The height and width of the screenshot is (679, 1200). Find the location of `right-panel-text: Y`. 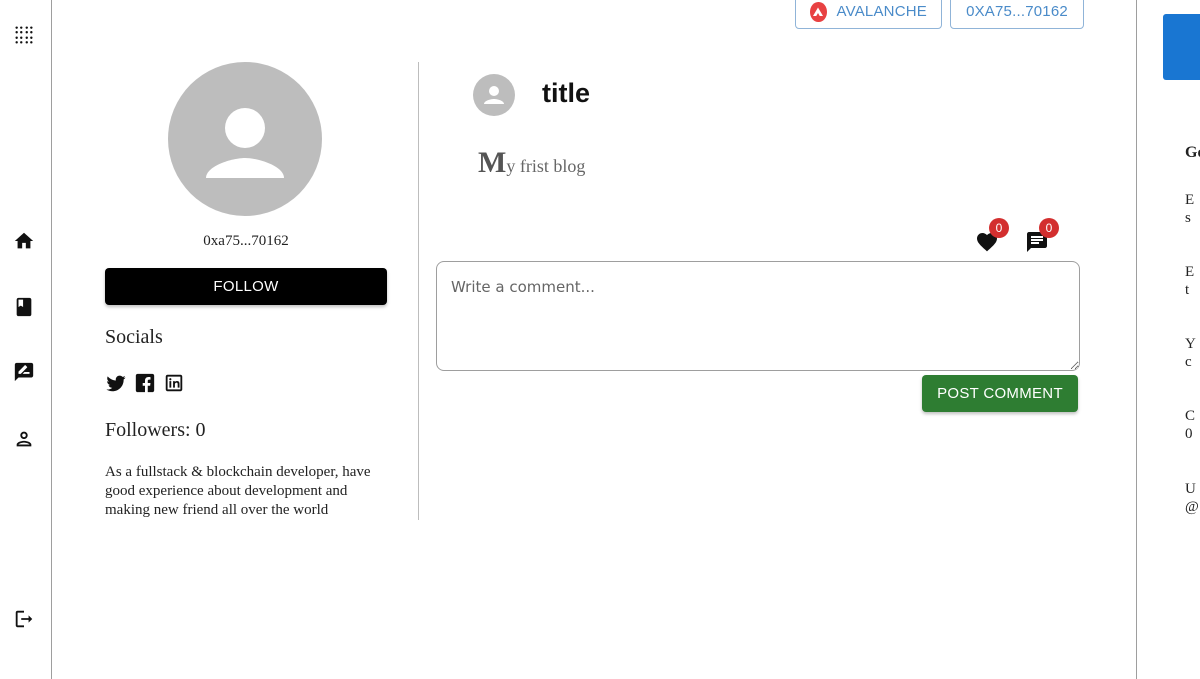

right-panel-text: Y is located at coordinates (1190, 344).